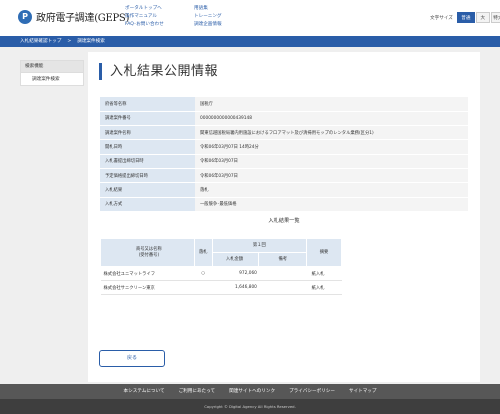  What do you see at coordinates (144, 24) in the screenshot?
I see `faq-link: FAQ･お問い合わせ` at bounding box center [144, 24].